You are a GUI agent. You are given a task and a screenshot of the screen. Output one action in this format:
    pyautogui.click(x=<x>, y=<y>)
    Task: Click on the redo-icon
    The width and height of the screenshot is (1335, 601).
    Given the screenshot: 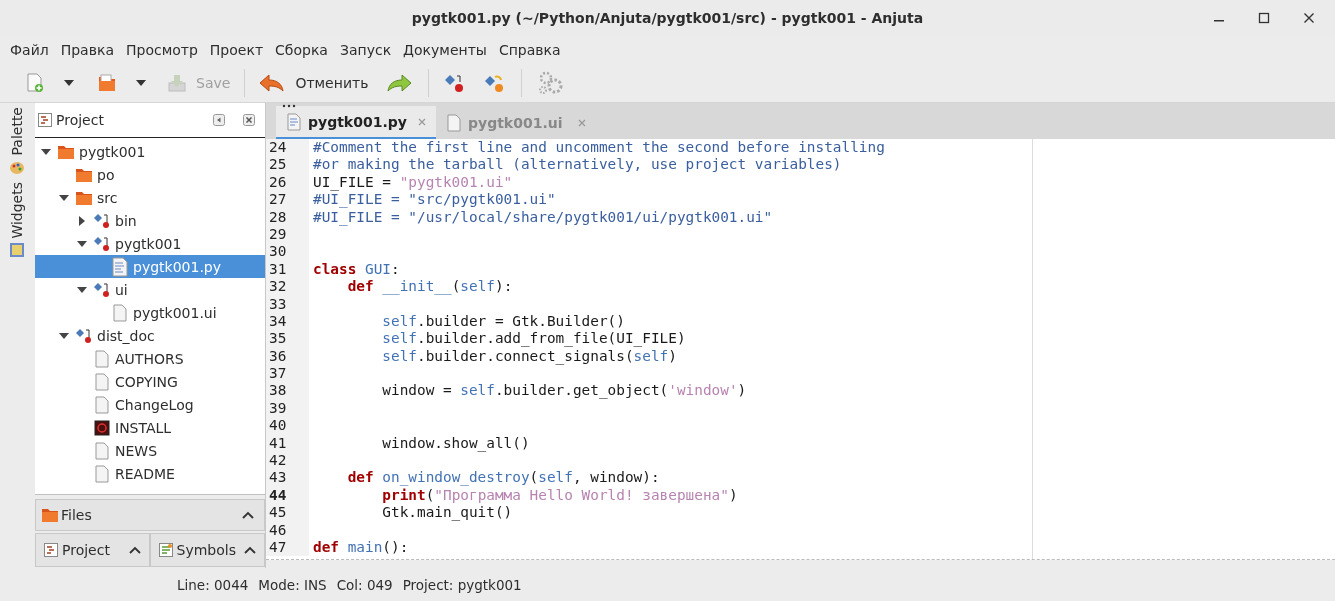 What is the action you would take?
    pyautogui.click(x=399, y=83)
    